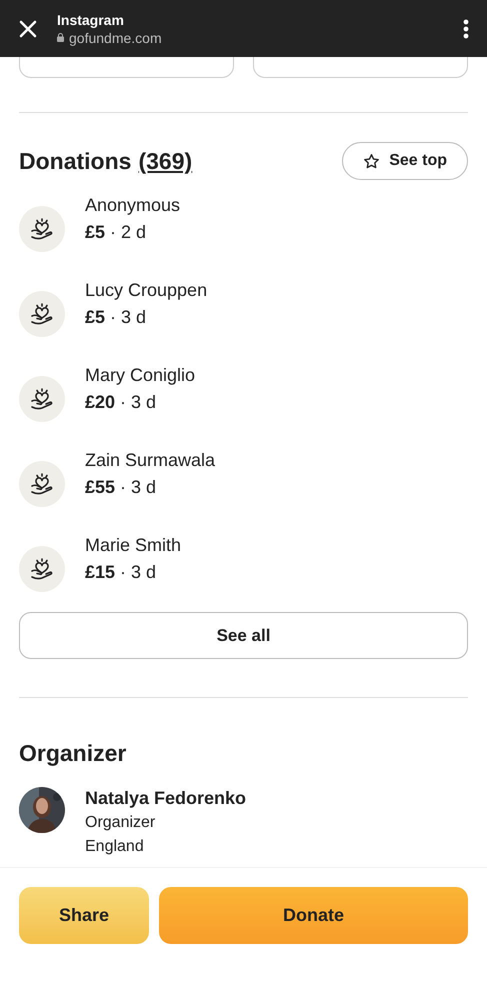 This screenshot has width=487, height=1000. I want to click on close-icon, so click(28, 28).